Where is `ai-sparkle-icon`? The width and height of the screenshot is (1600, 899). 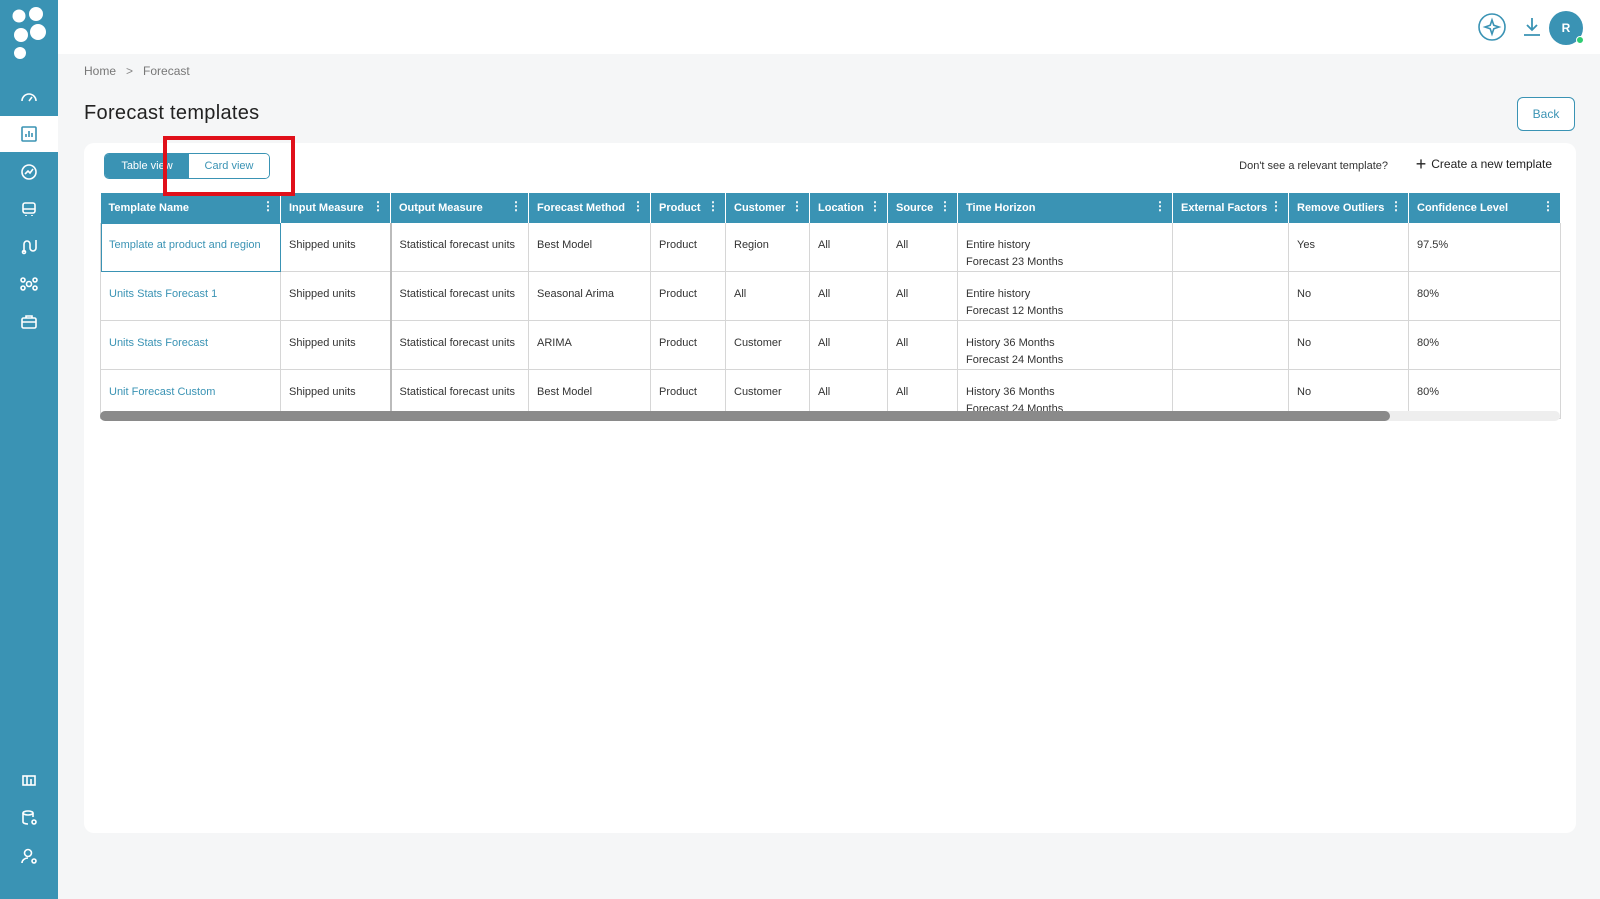 ai-sparkle-icon is located at coordinates (1492, 27).